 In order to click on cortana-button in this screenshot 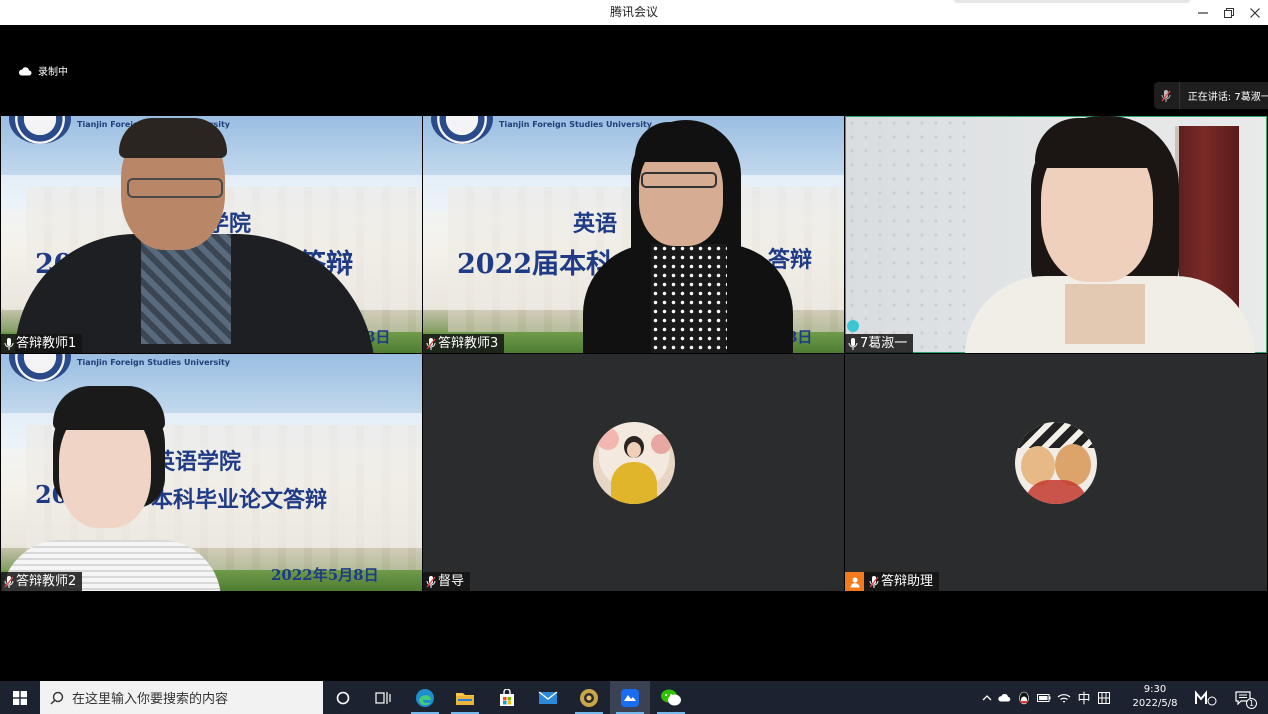, I will do `click(343, 697)`.